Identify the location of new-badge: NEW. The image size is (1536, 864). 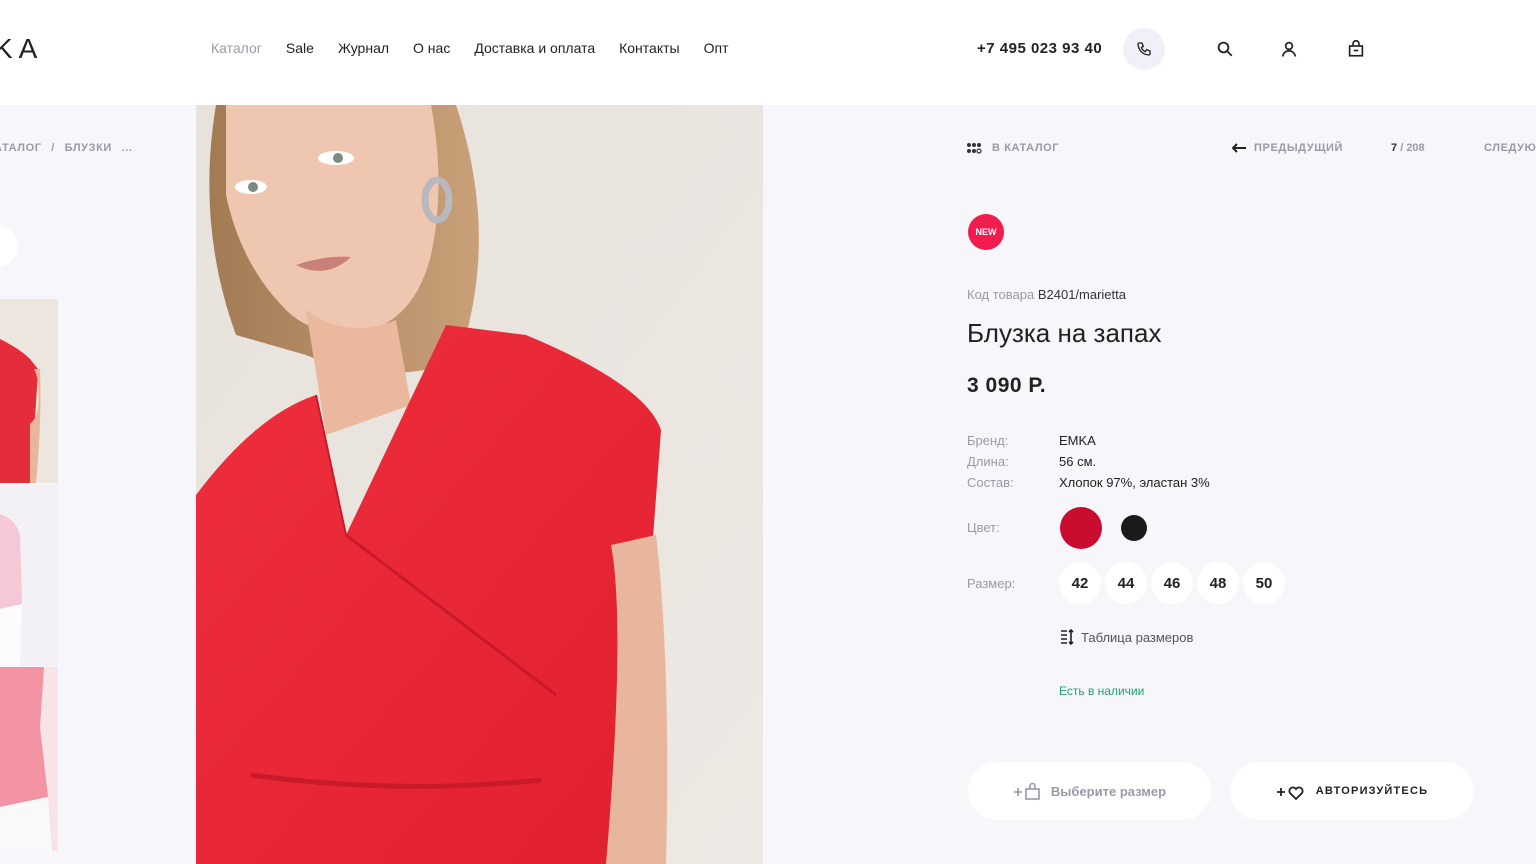
(986, 232).